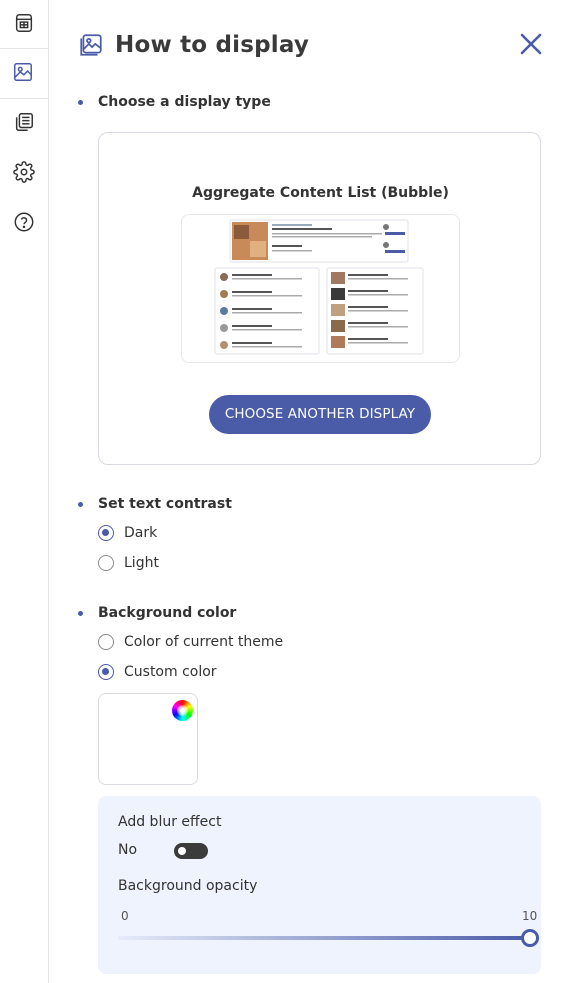  Describe the element at coordinates (106, 563) in the screenshot. I see `radio-light` at that location.